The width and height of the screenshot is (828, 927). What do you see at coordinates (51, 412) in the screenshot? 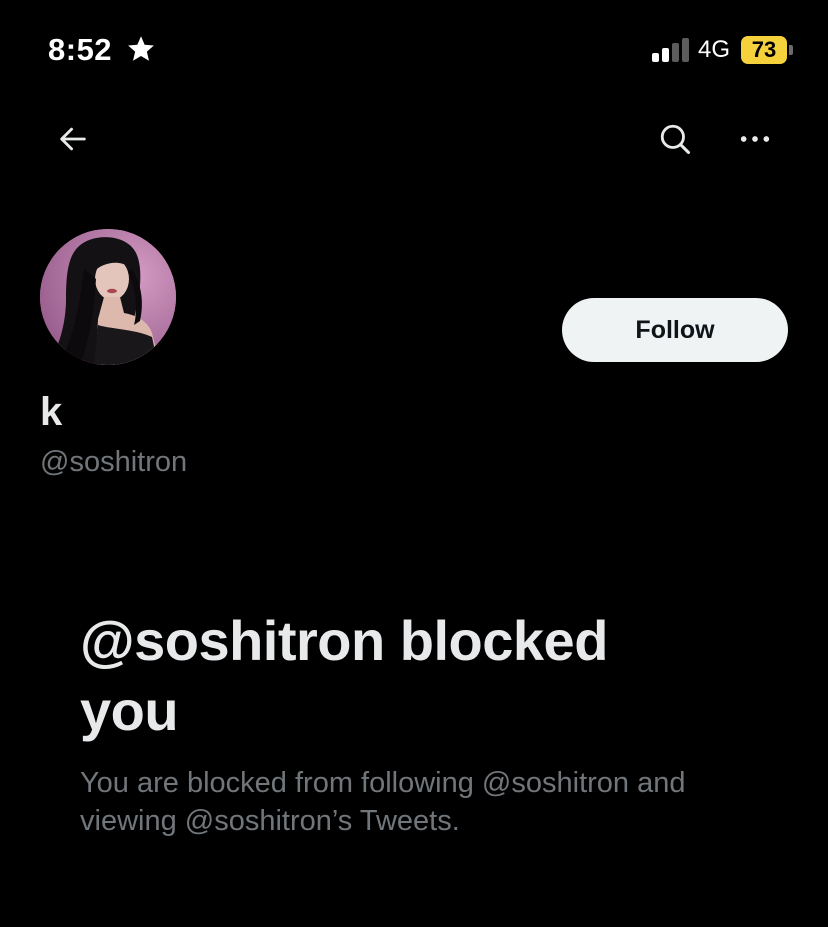
I see `display-name: k` at bounding box center [51, 412].